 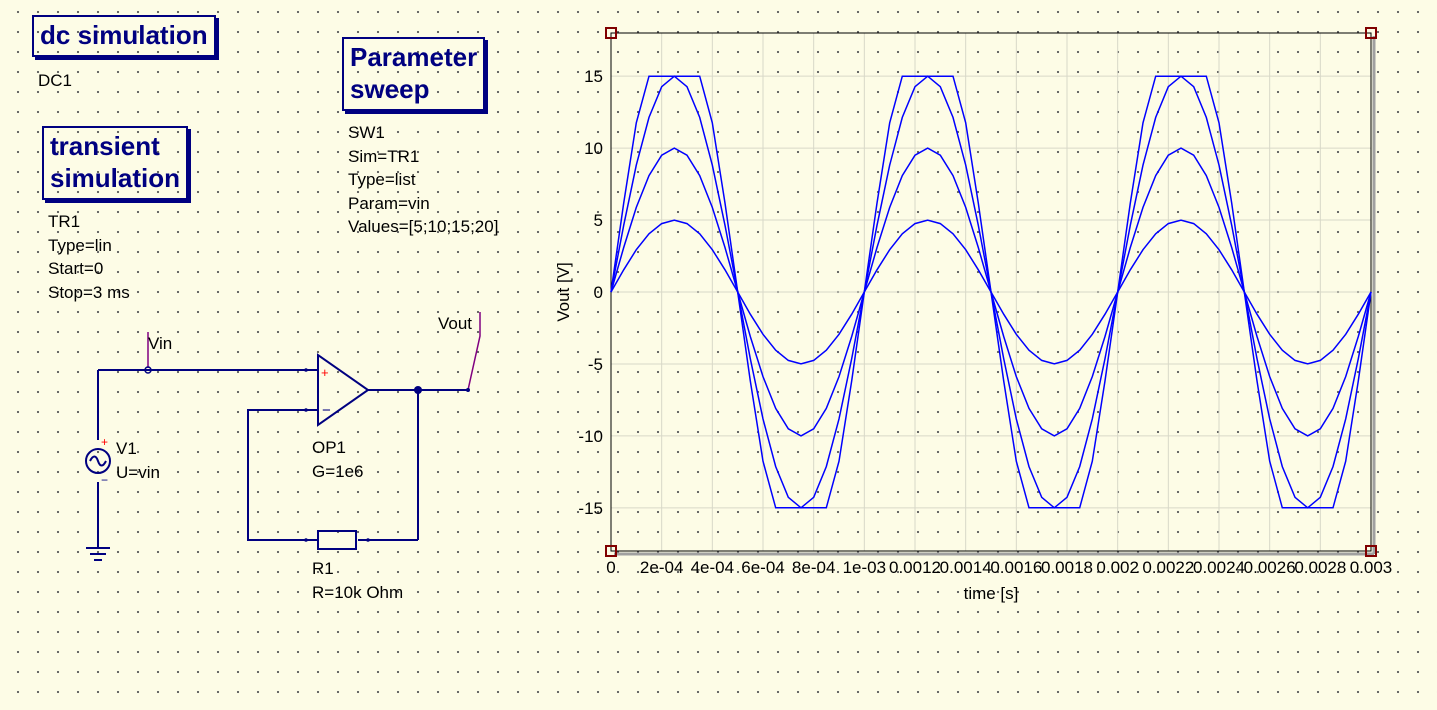 What do you see at coordinates (1219, 567) in the screenshot?
I see `x-tick-label: 0.0024` at bounding box center [1219, 567].